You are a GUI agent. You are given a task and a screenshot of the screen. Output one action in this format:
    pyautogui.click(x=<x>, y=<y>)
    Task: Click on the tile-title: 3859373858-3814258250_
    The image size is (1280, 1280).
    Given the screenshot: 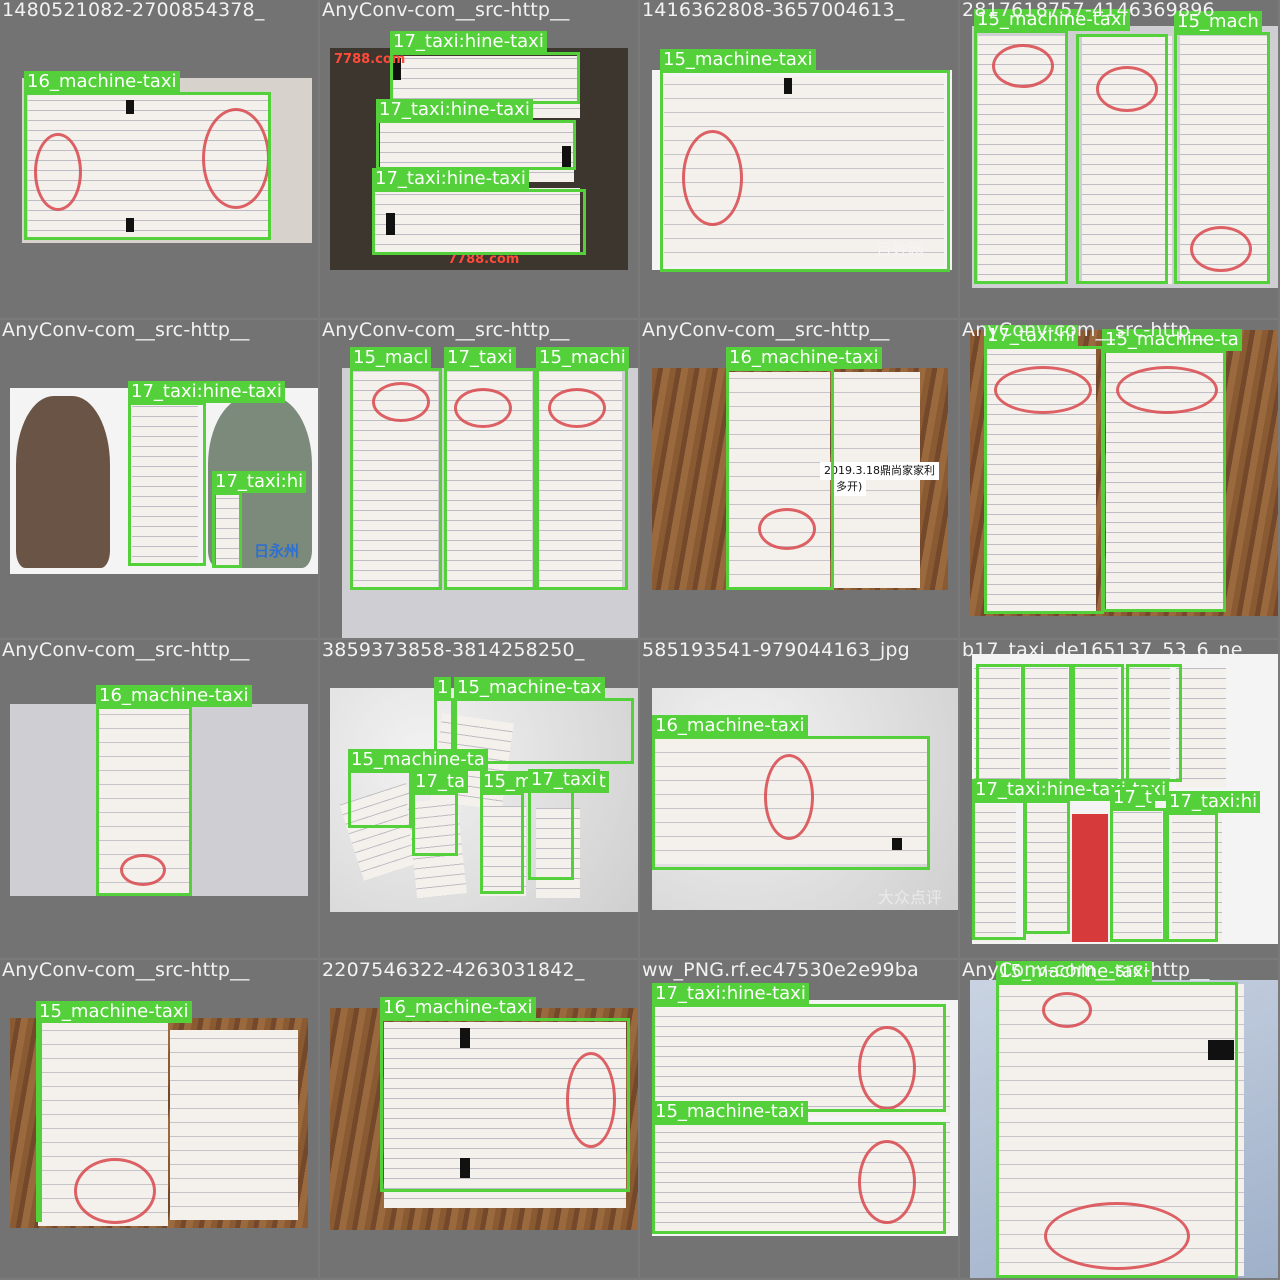 What is the action you would take?
    pyautogui.click(x=453, y=650)
    